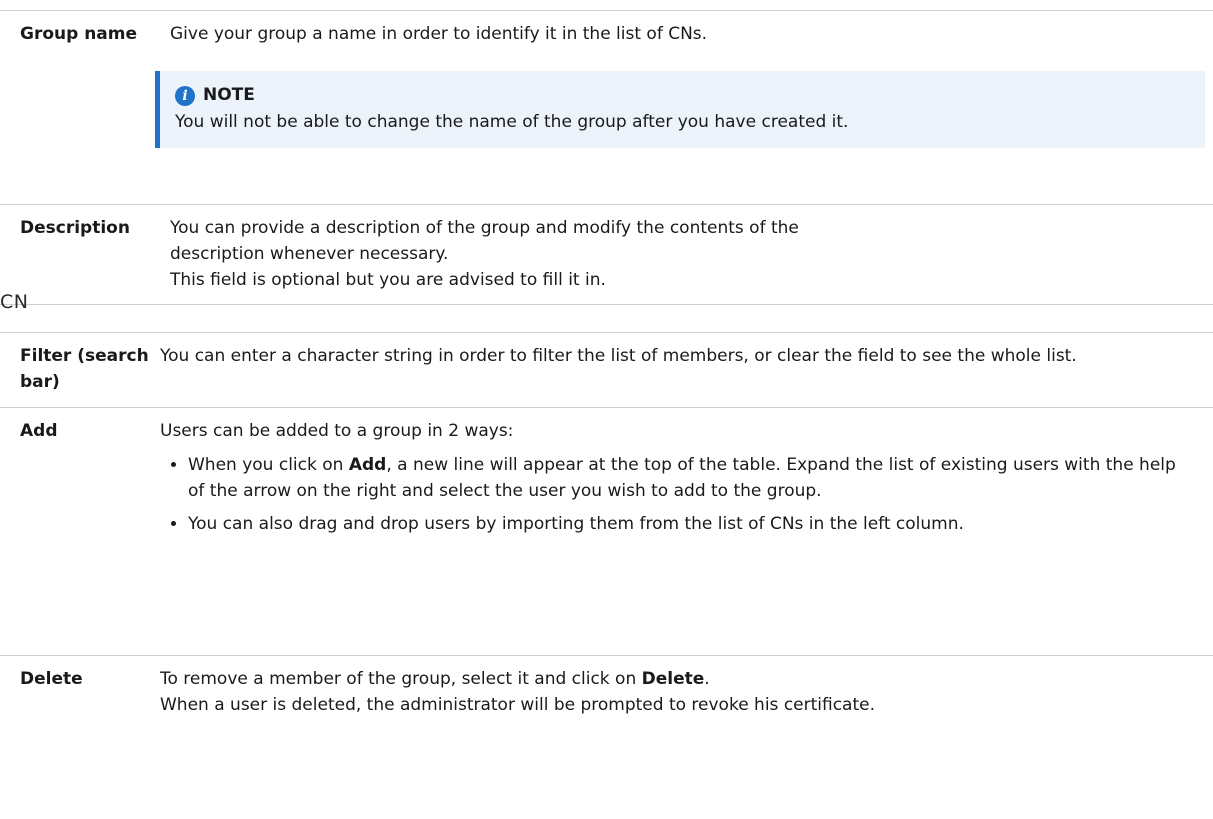 Image resolution: width=1213 pixels, height=819 pixels. What do you see at coordinates (309, 254) in the screenshot?
I see `description-line: description whenever necessary.` at bounding box center [309, 254].